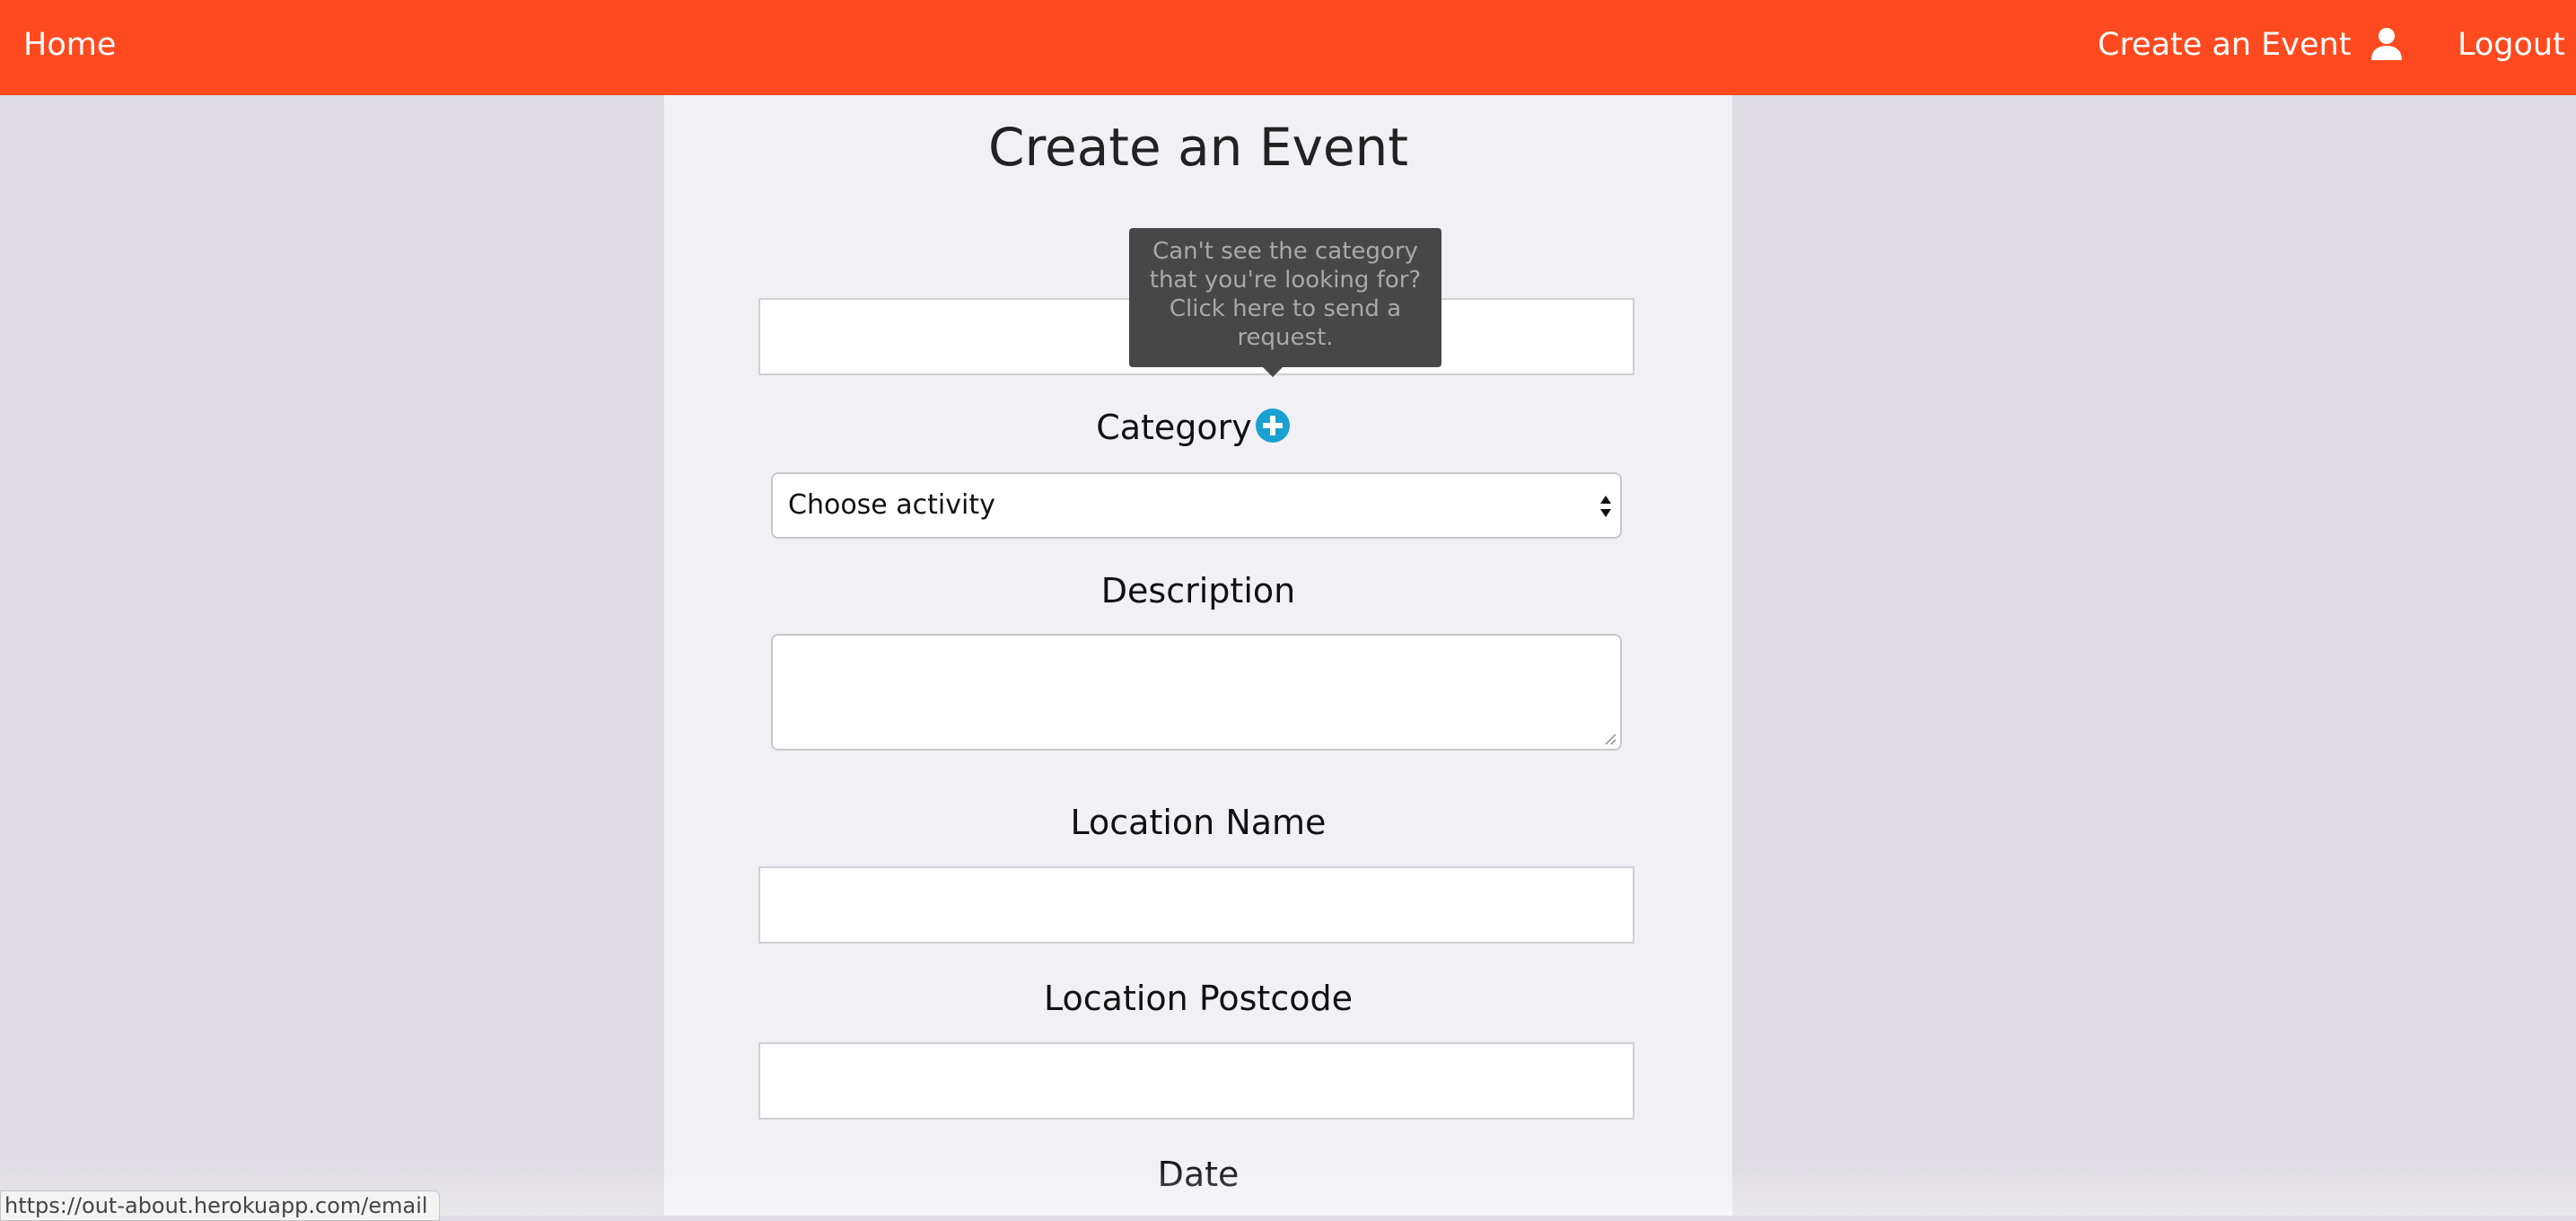 This screenshot has height=1221, width=2576. I want to click on nav-home-link: Home, so click(69, 45).